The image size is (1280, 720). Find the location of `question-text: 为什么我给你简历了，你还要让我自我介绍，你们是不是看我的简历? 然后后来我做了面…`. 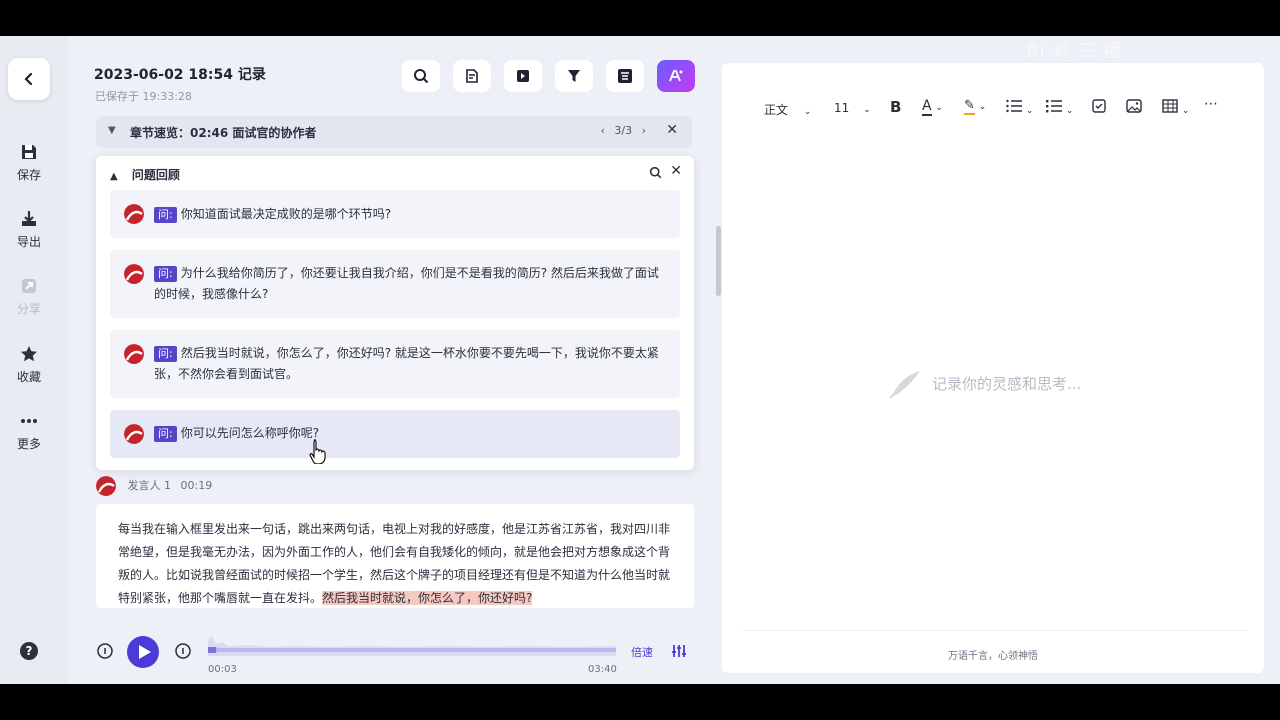

question-text: 为什么我给你简历了，你还要让我自我介绍，你们是不是看我的简历? 然后后来我做了面… is located at coordinates (406, 283).